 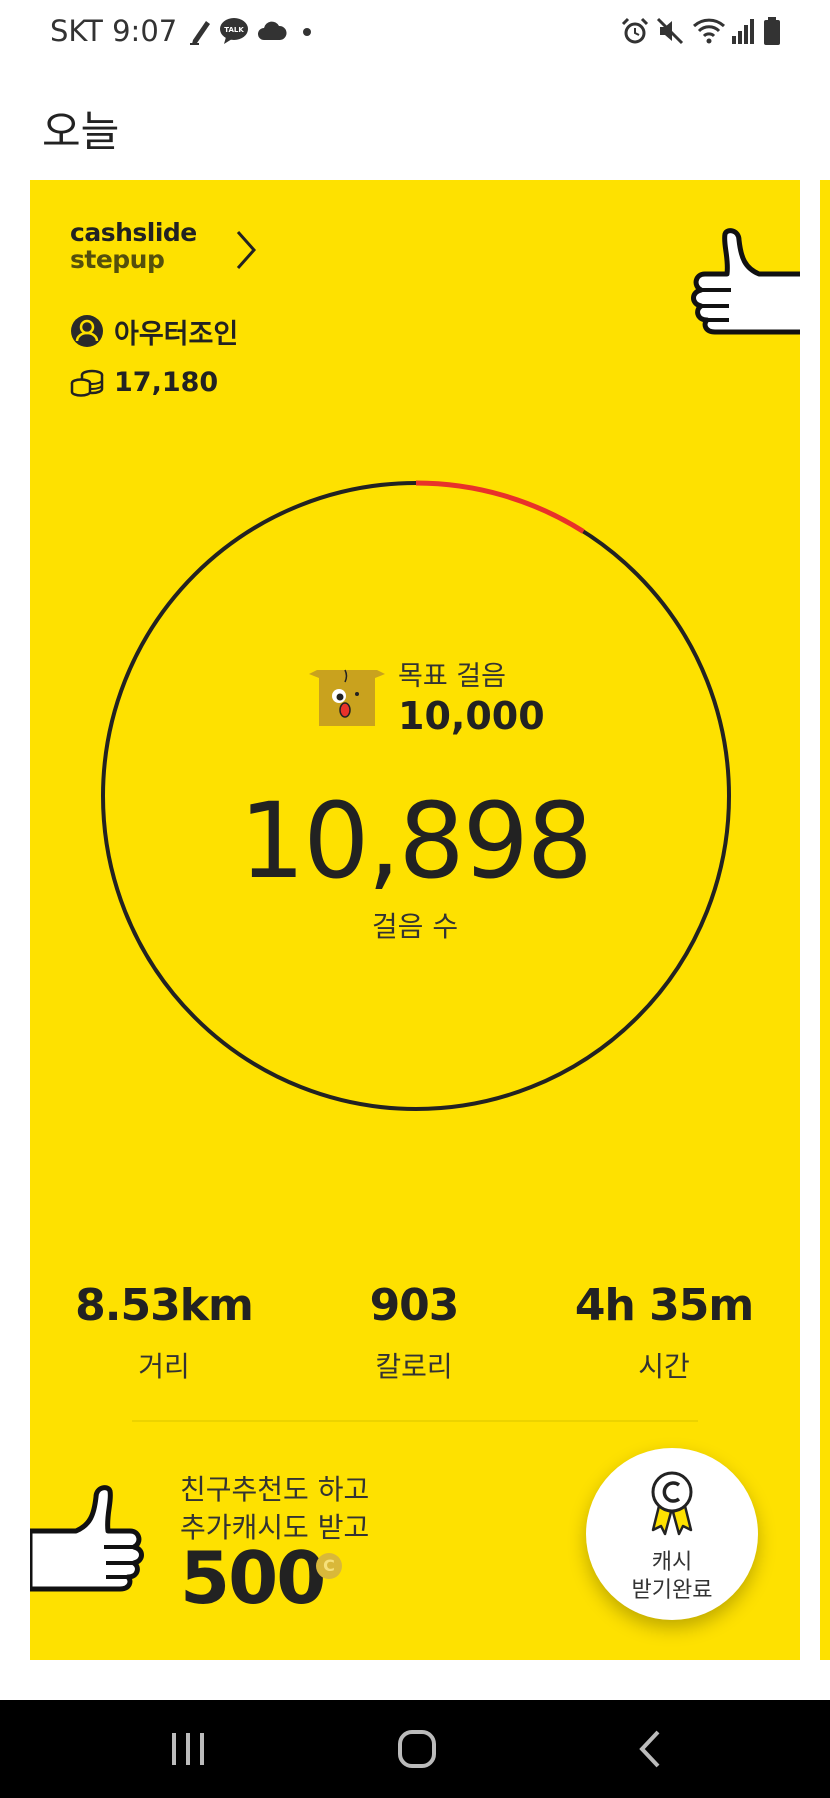 I want to click on user-name: 아우터조인, so click(x=176, y=334).